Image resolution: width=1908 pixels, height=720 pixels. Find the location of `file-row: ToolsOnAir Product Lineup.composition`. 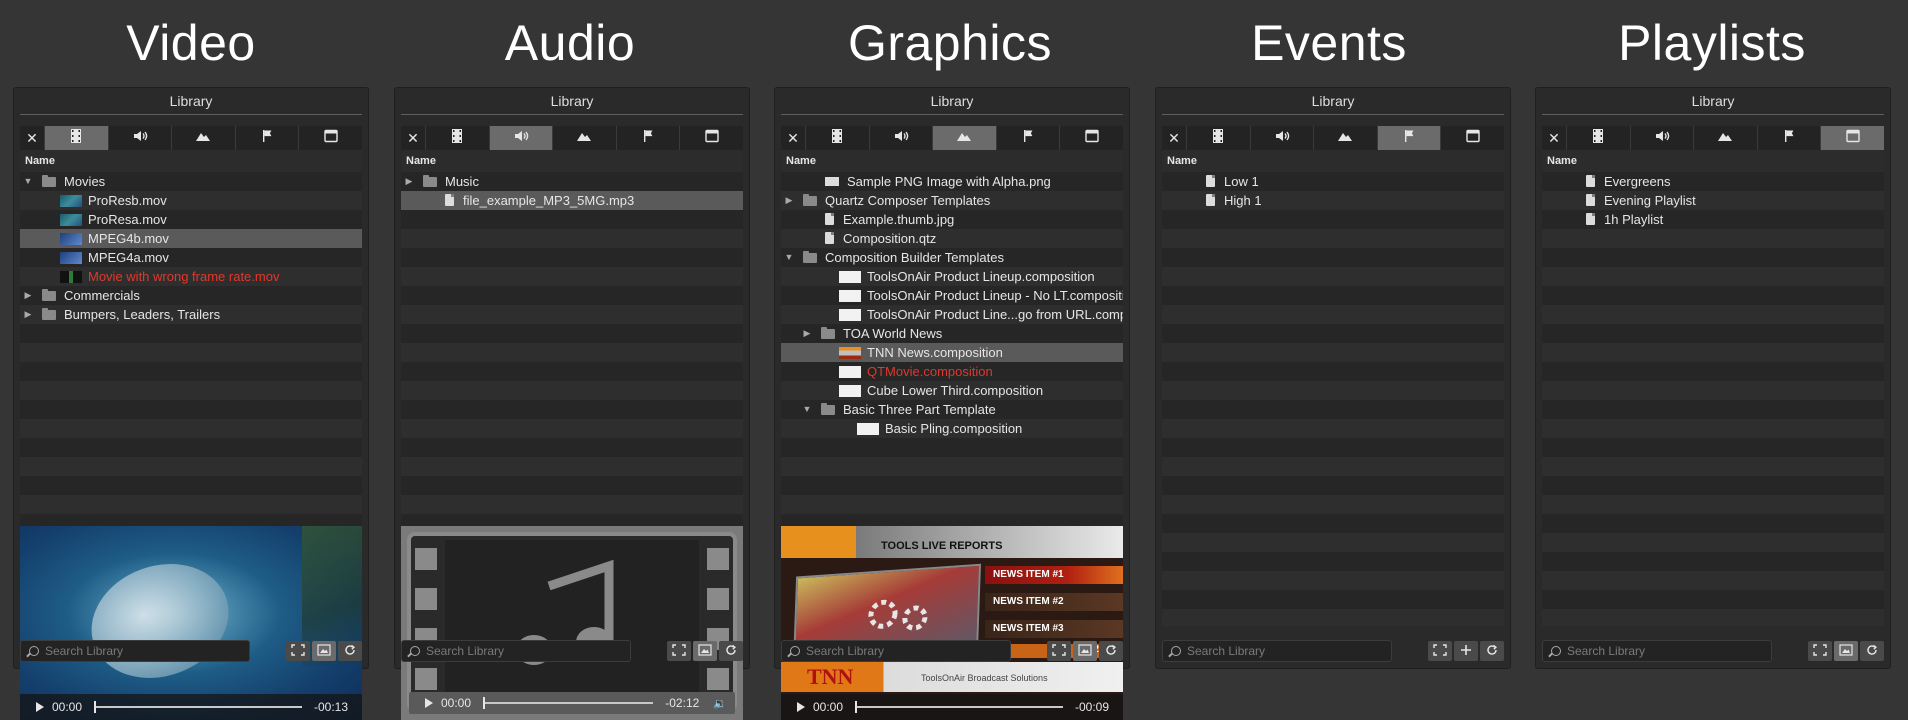

file-row: ToolsOnAir Product Lineup.composition is located at coordinates (952, 276).